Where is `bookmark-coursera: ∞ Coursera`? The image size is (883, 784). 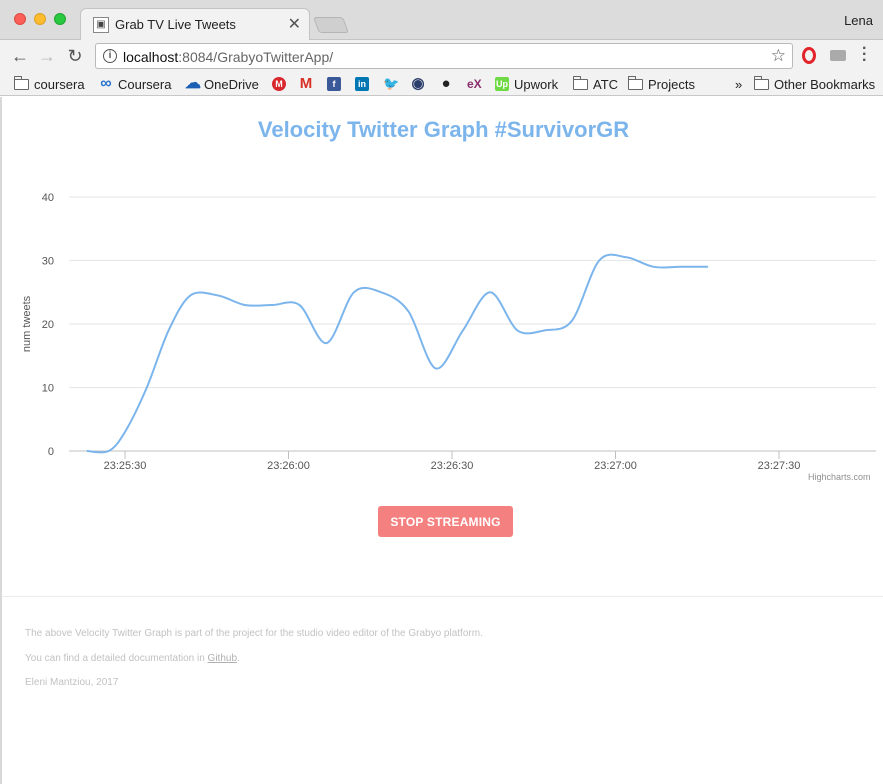
bookmark-coursera: ∞ Coursera is located at coordinates (135, 84).